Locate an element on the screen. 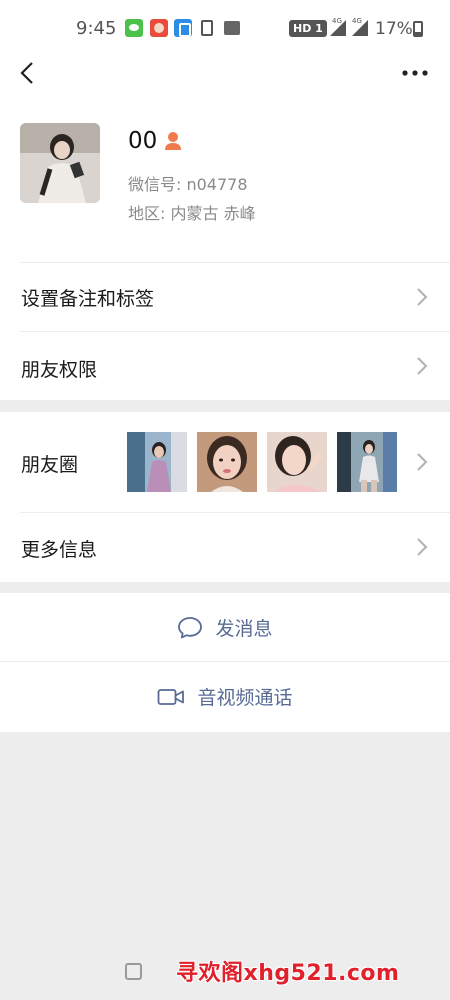 This screenshot has height=1000, width=450. female-icon is located at coordinates (173, 141).